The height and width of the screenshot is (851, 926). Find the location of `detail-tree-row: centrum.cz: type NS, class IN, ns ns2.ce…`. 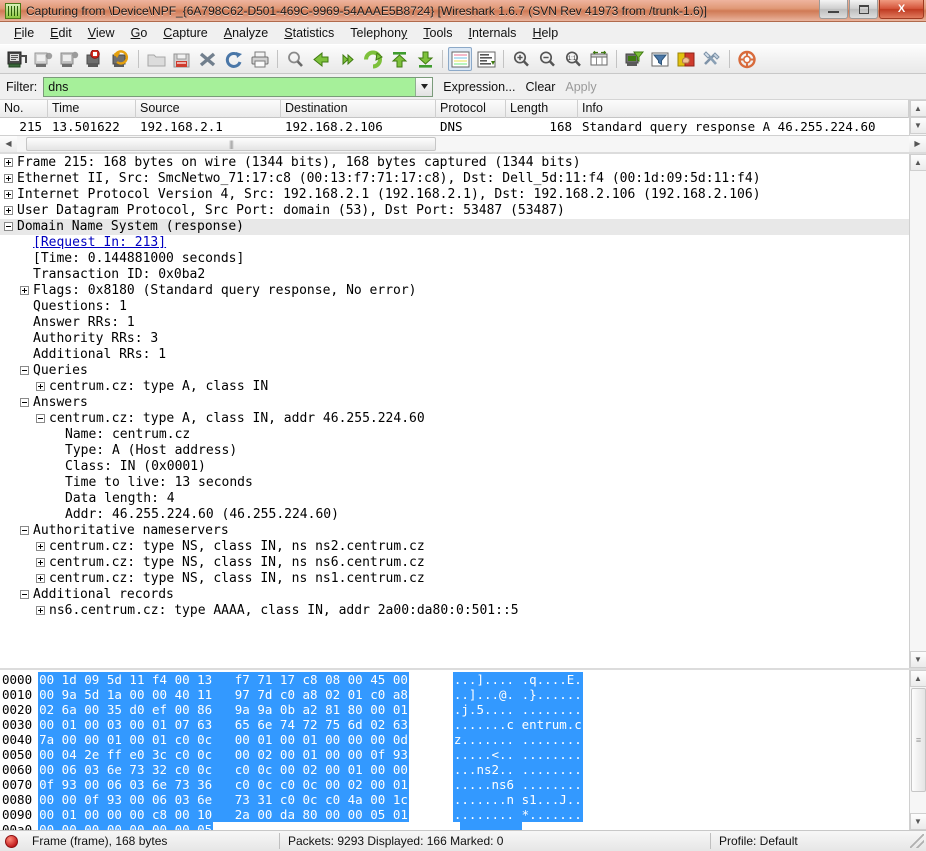

detail-tree-row: centrum.cz: type NS, class IN, ns ns2.ce… is located at coordinates (454, 547).